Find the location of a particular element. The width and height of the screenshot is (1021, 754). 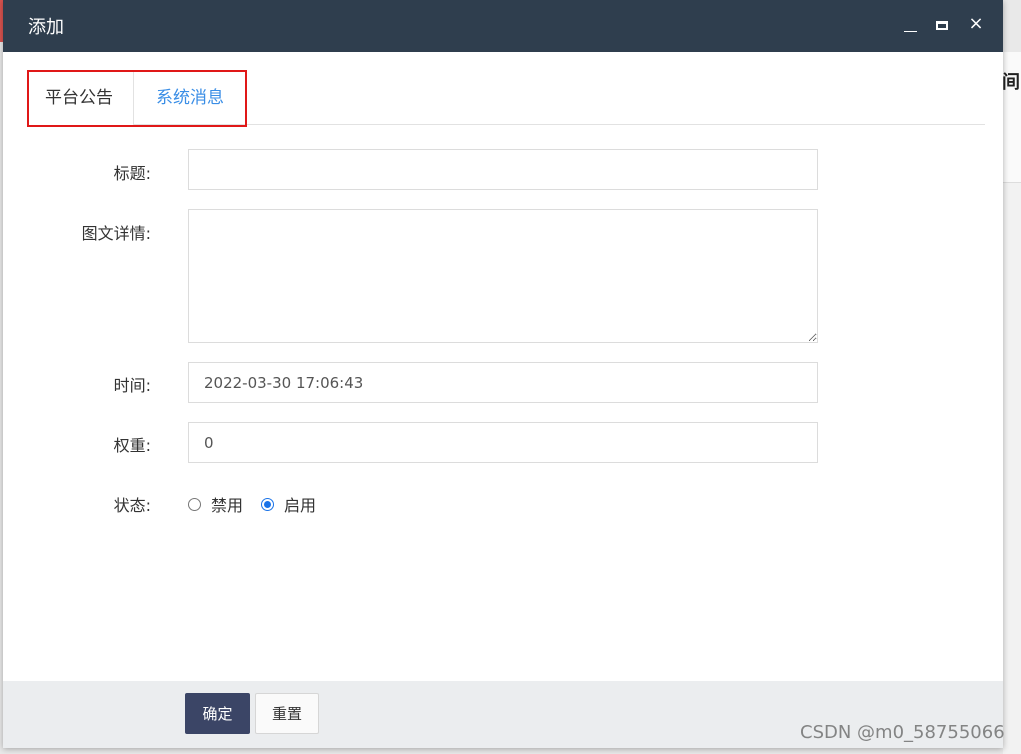

confirm-button: 确定 is located at coordinates (217, 713).